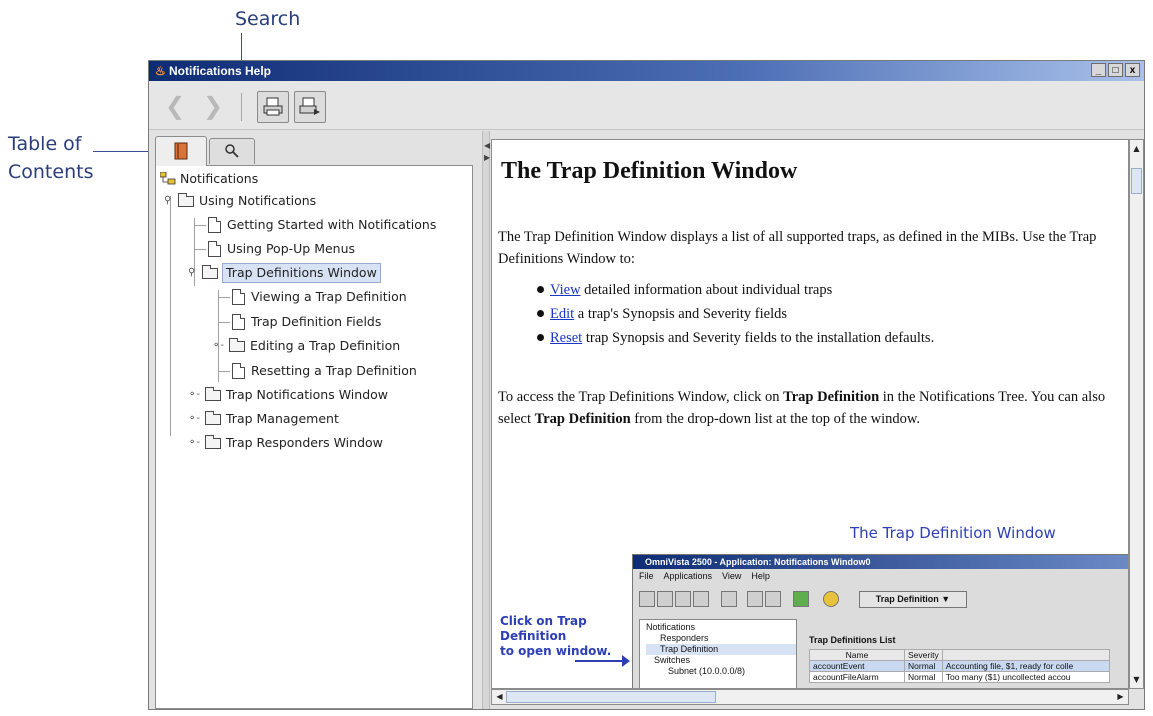 This screenshot has width=1153, height=716. Describe the element at coordinates (857, 666) in the screenshot. I see `mini-cell: accountEvent` at that location.